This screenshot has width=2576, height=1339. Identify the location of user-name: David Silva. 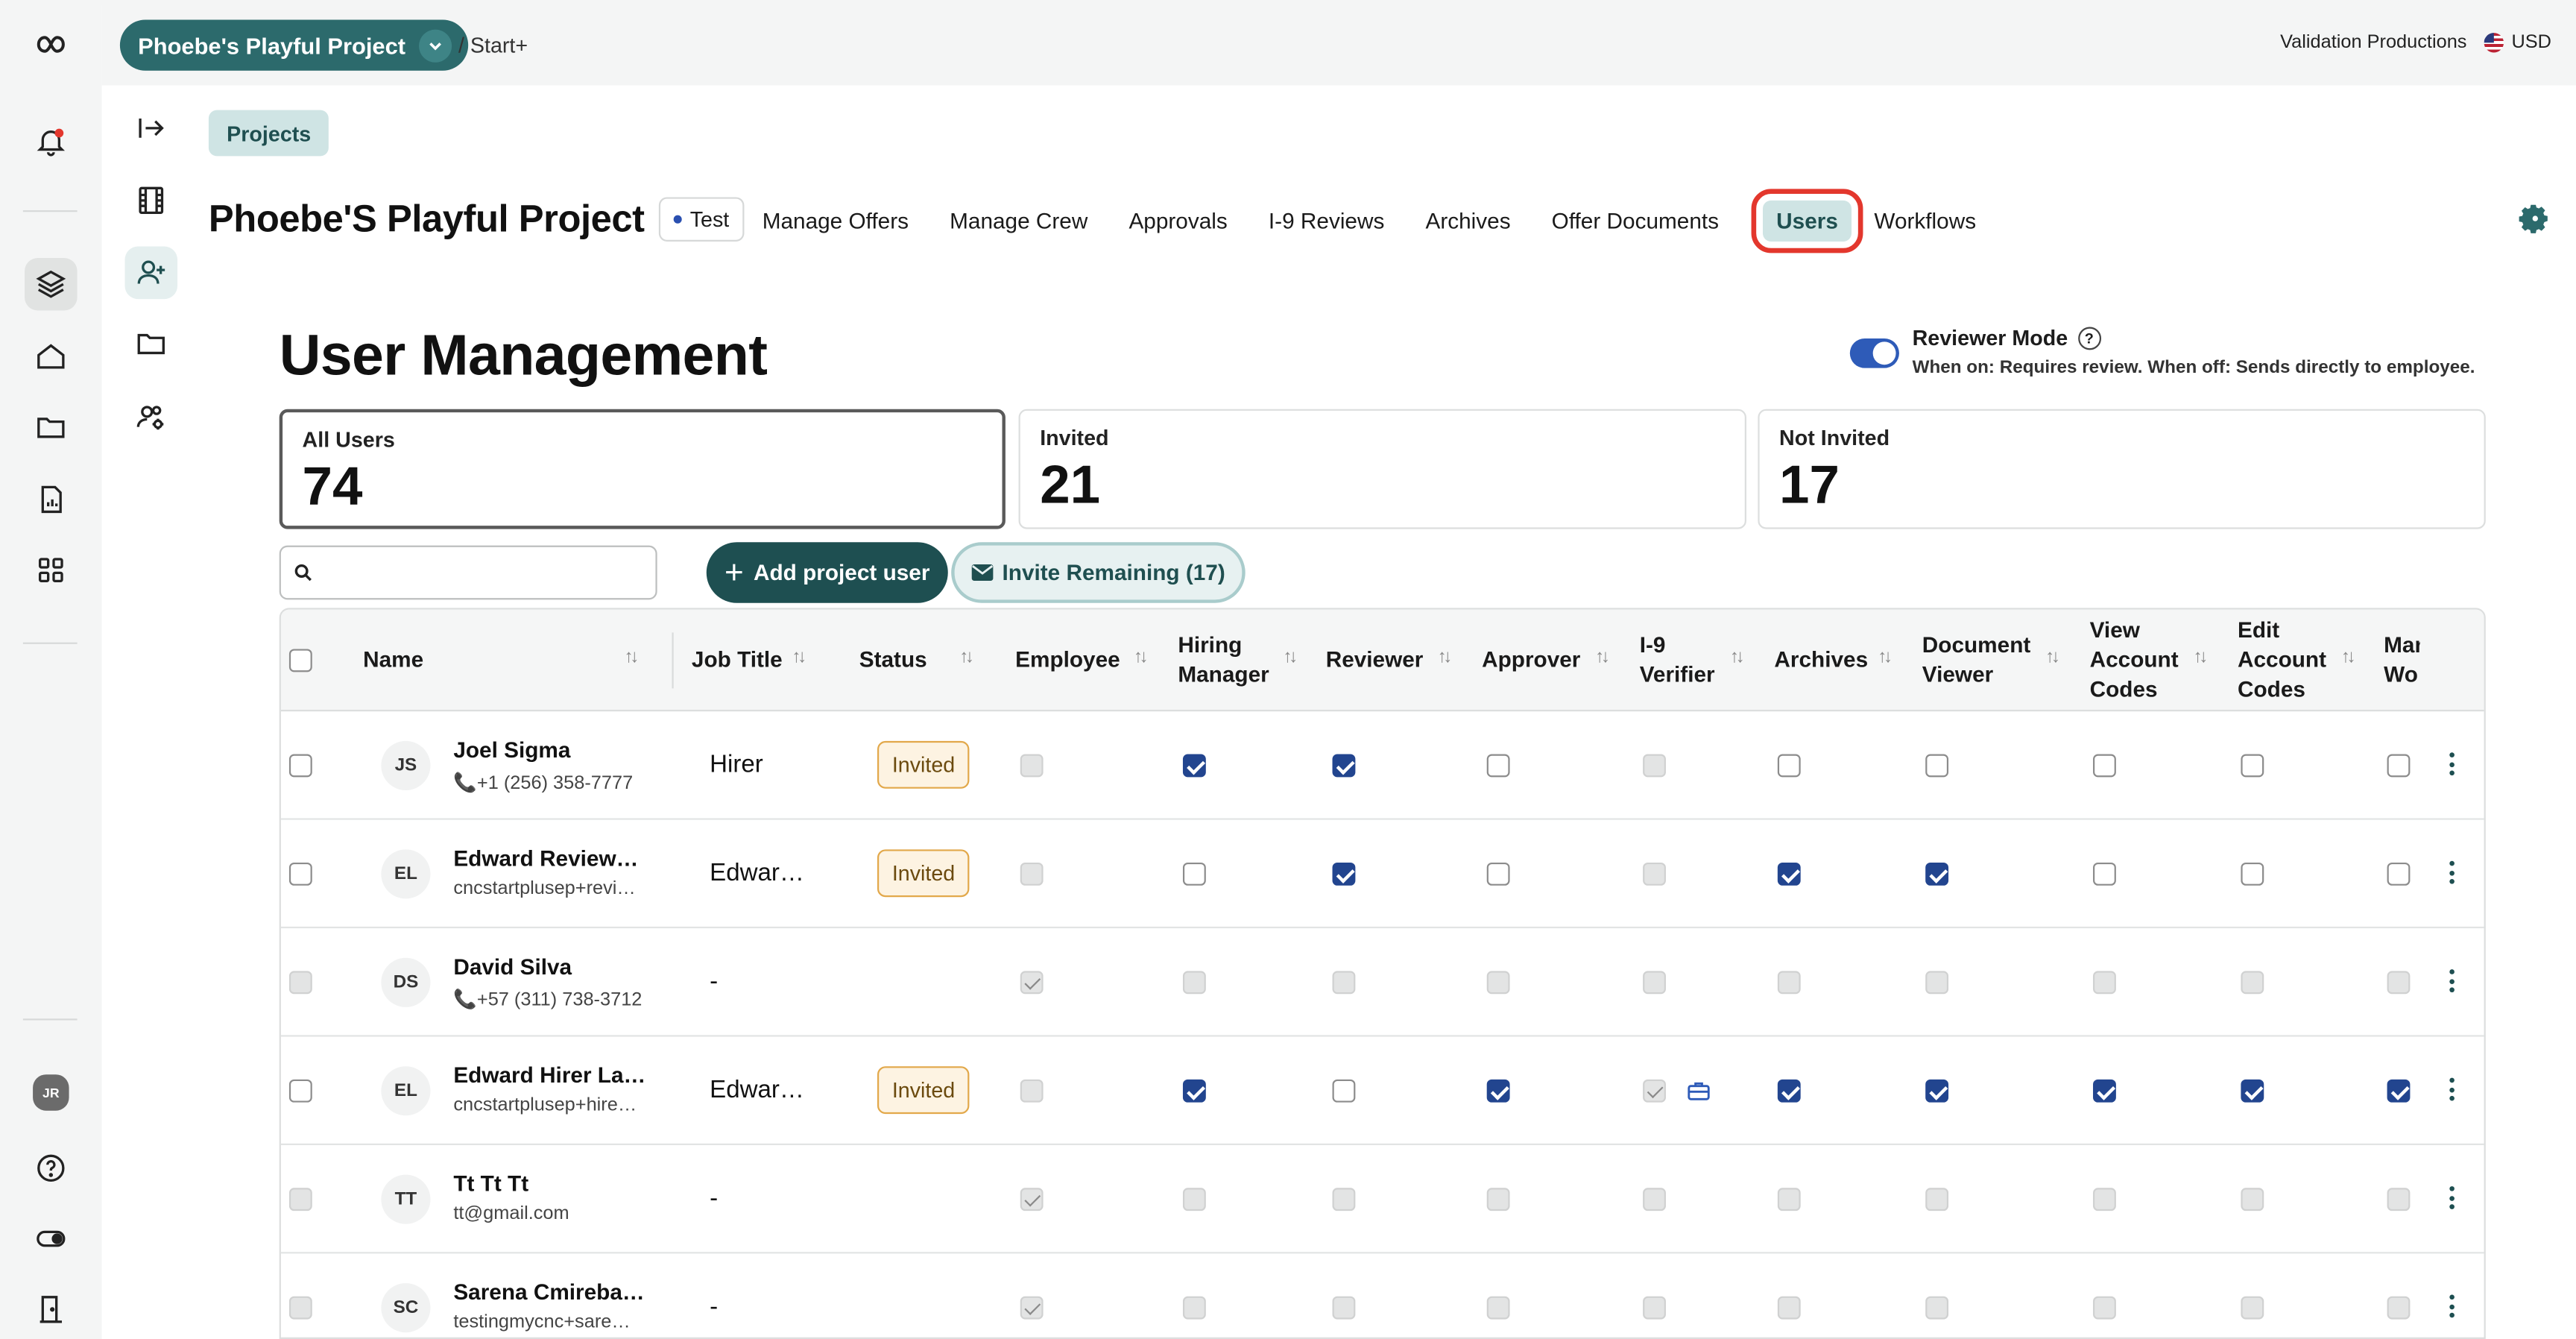
(512, 966).